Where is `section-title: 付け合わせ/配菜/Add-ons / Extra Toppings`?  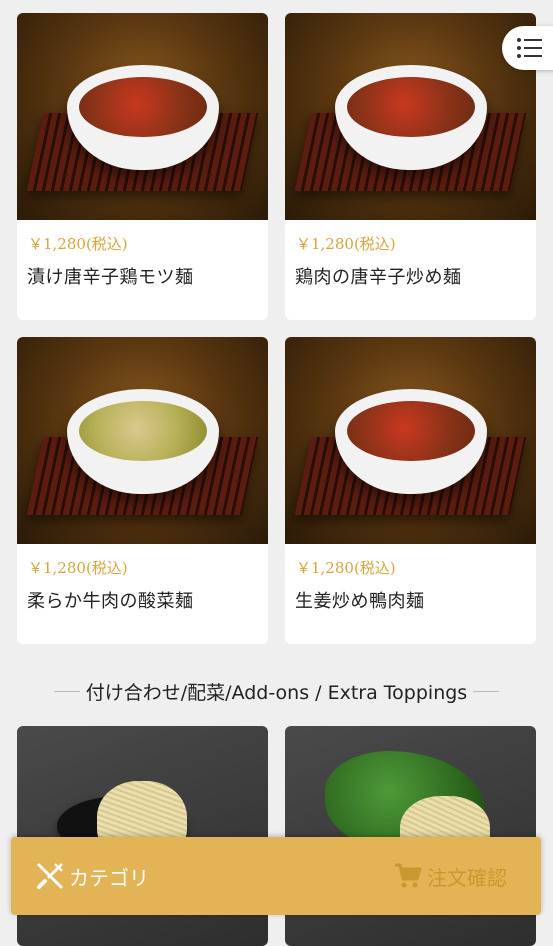 section-title: 付け合わせ/配菜/Add-ons / Extra Toppings is located at coordinates (276, 692).